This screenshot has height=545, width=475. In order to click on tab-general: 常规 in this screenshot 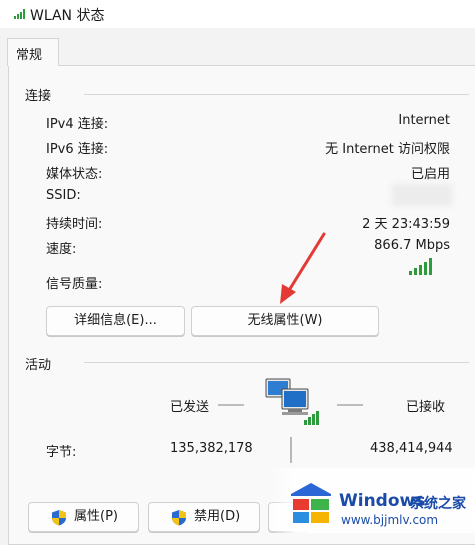, I will do `click(33, 52)`.